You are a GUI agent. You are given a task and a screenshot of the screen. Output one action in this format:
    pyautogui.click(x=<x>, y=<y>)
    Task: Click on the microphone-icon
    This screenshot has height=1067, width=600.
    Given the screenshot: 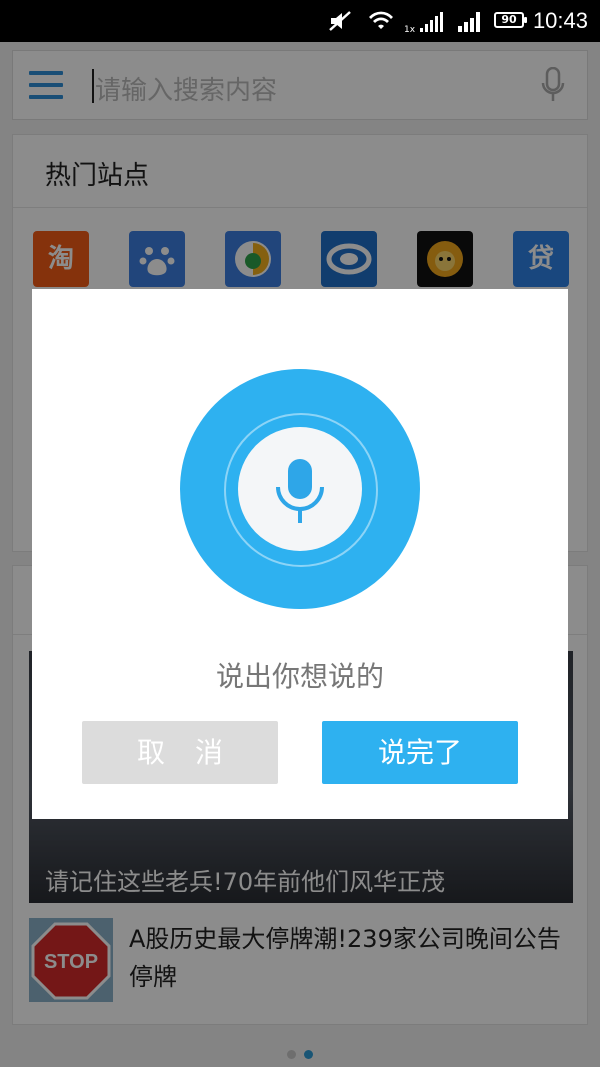 What is the action you would take?
    pyautogui.click(x=300, y=491)
    